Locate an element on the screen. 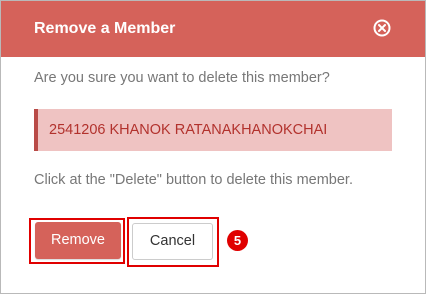 This screenshot has width=426, height=294. remove-button: Remove is located at coordinates (78, 240).